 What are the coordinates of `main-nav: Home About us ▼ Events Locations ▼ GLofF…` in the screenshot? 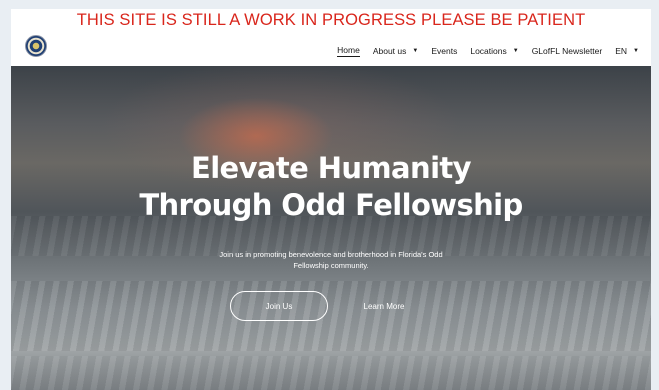 It's located at (481, 51).